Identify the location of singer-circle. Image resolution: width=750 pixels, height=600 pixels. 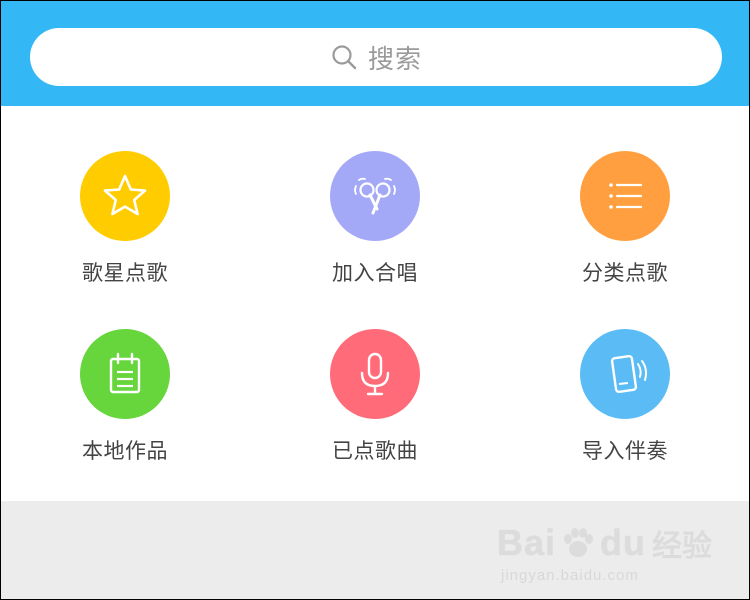
(125, 196).